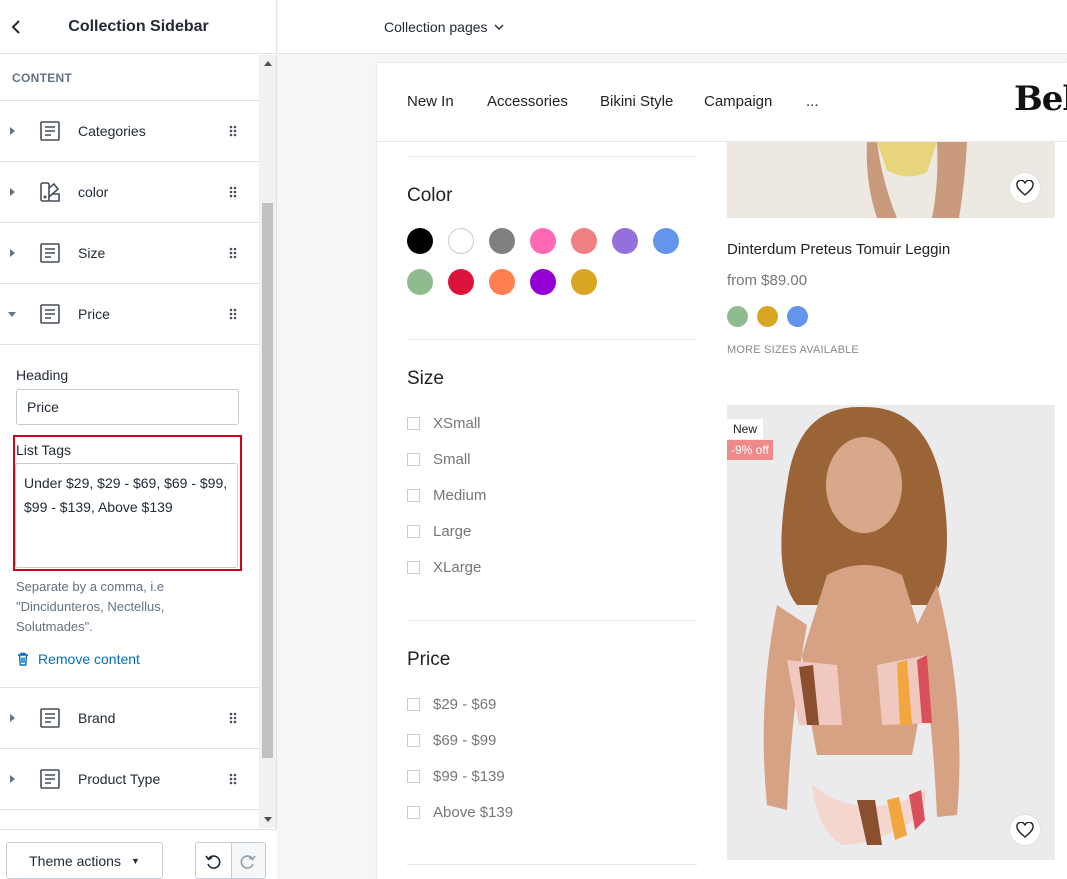  I want to click on back-button, so click(16, 27).